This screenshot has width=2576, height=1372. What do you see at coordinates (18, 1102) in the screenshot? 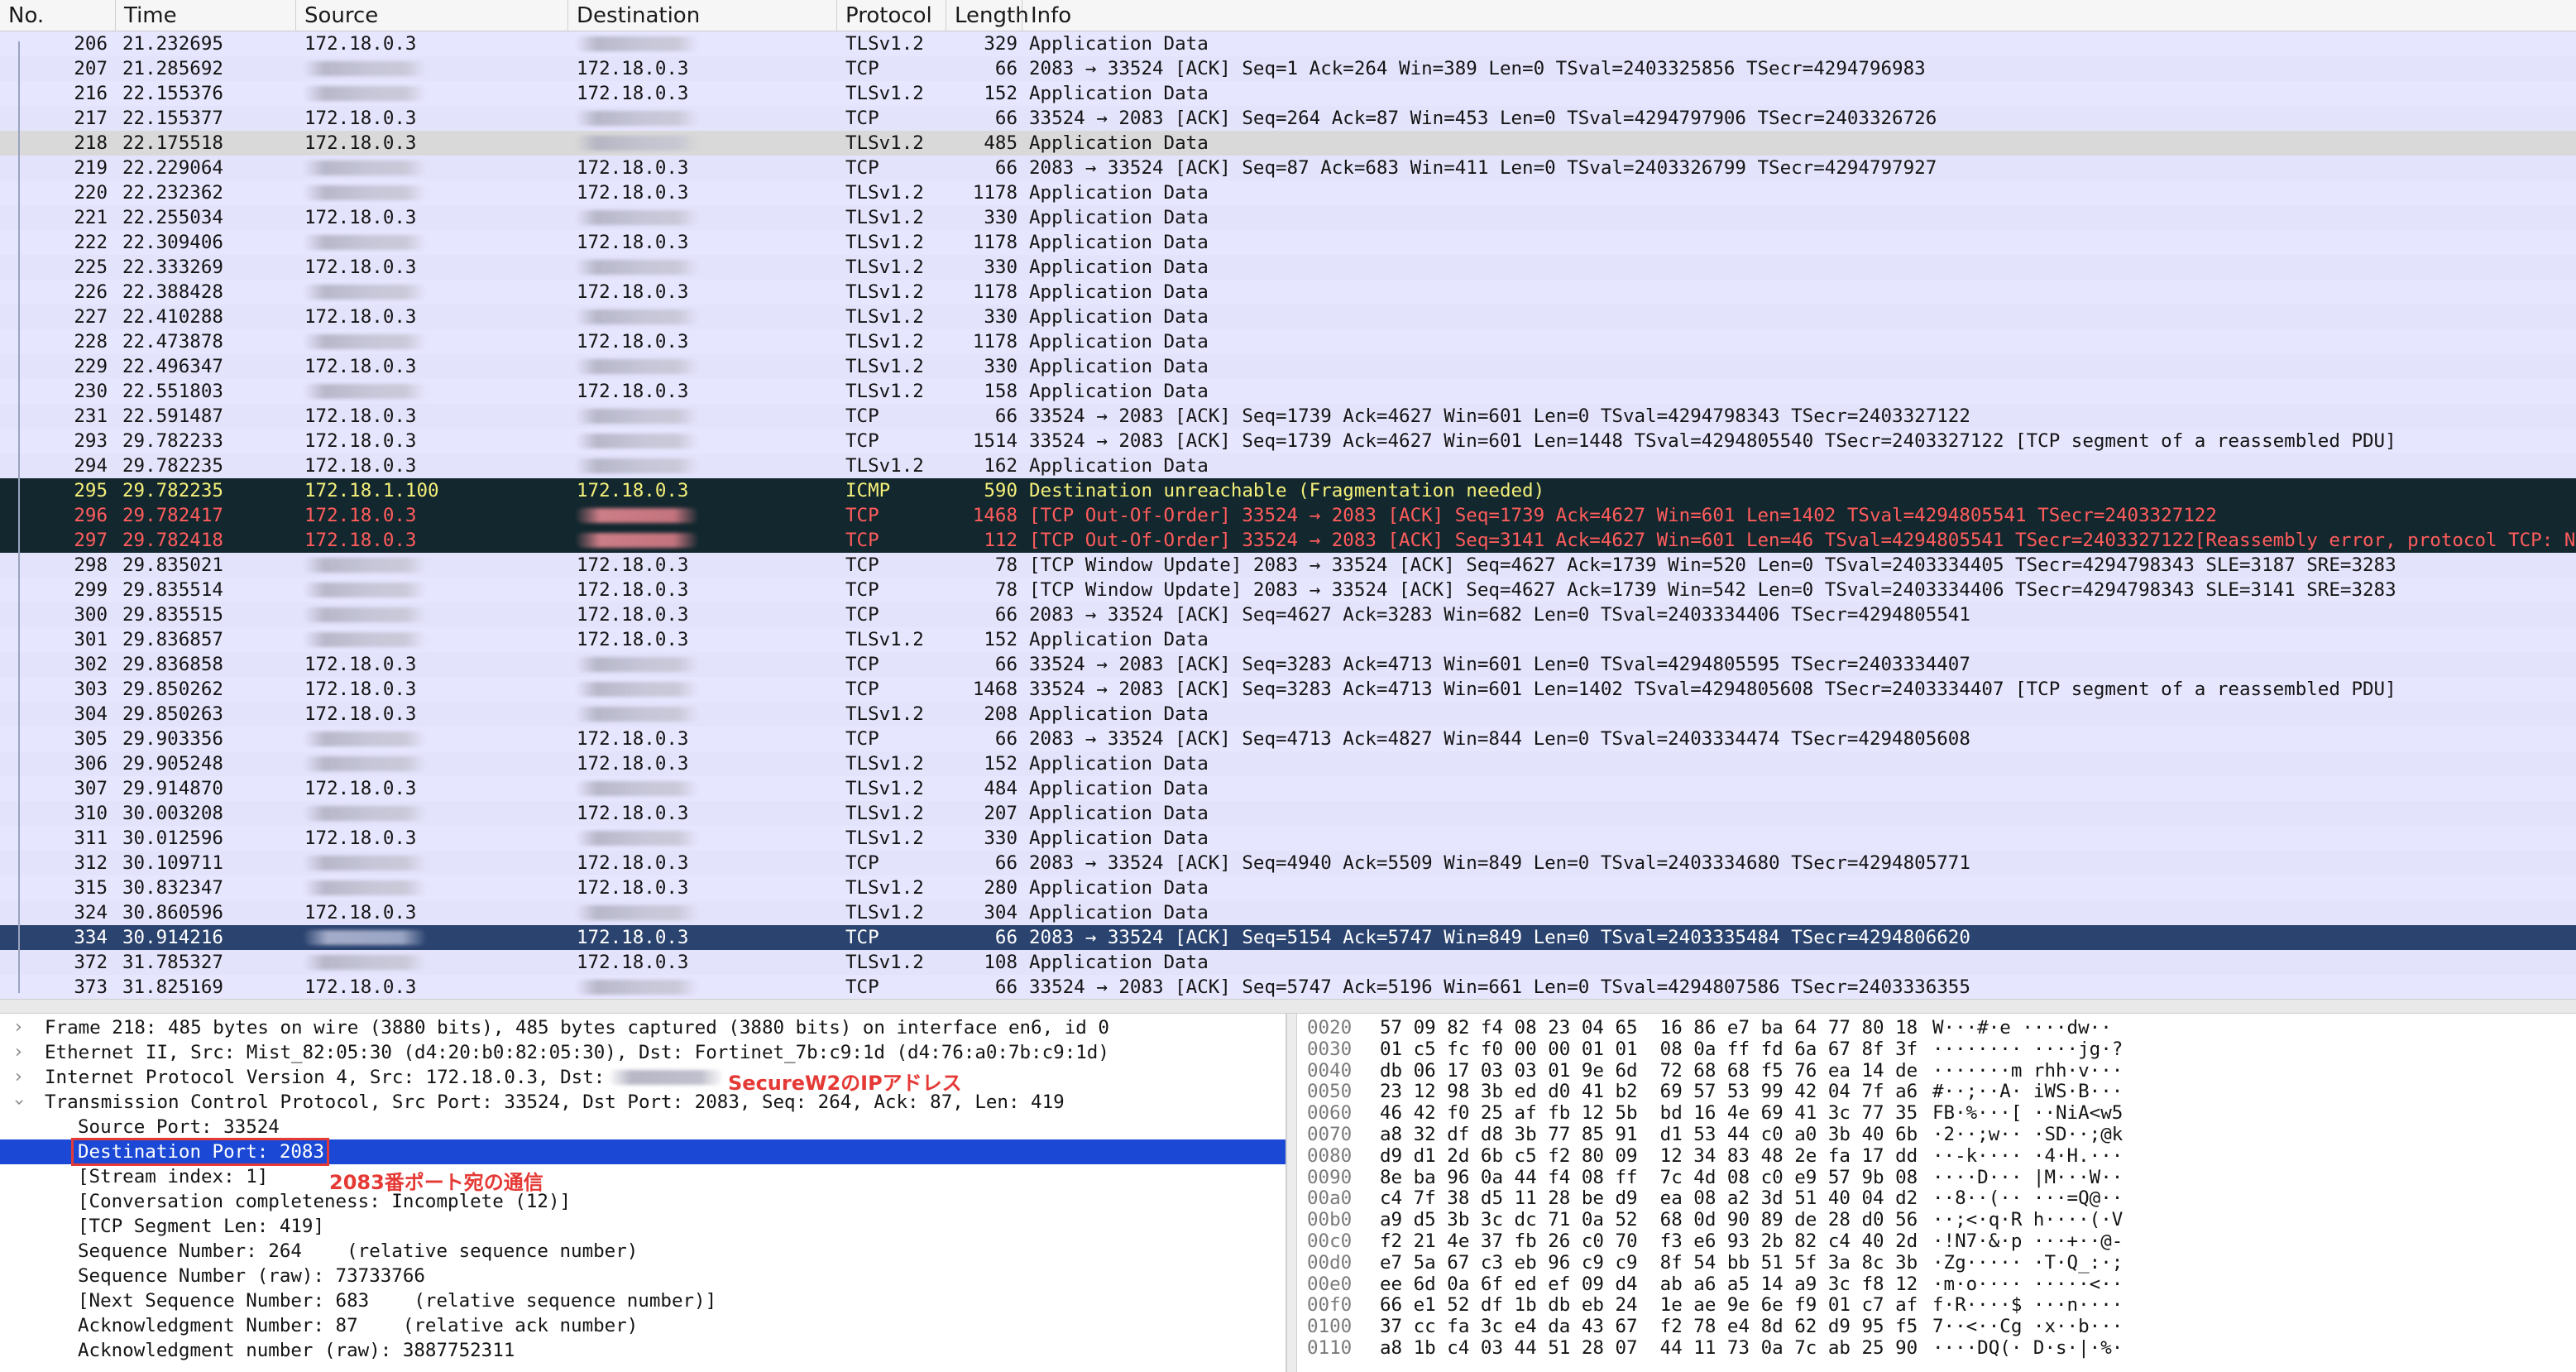
I see `chevron-down-icon: ›` at bounding box center [18, 1102].